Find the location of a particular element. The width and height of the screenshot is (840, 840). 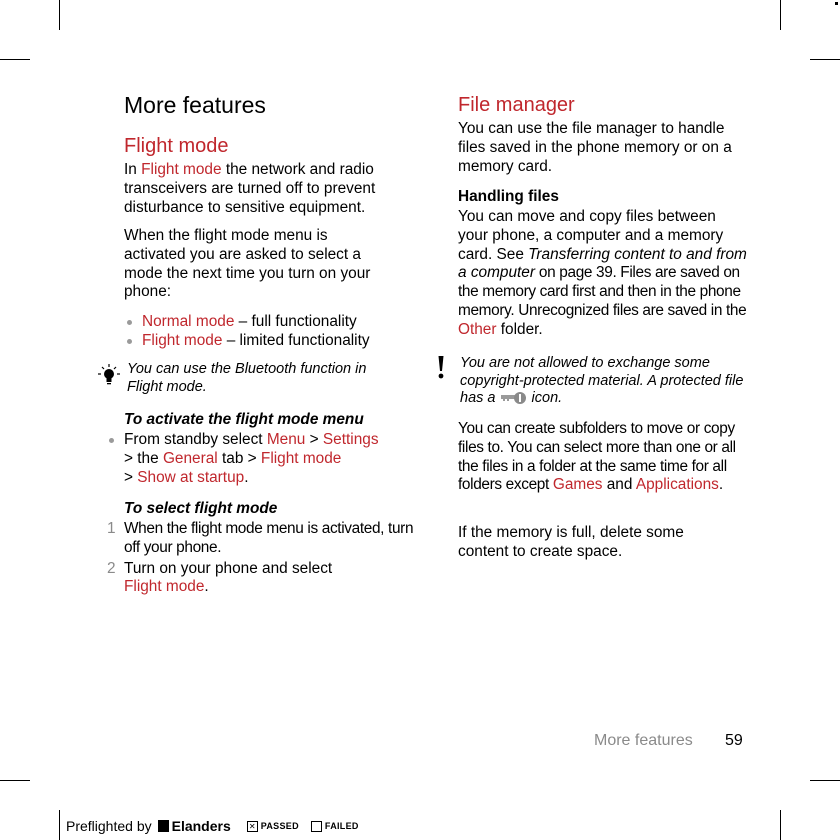

text: tab > is located at coordinates (239, 458).